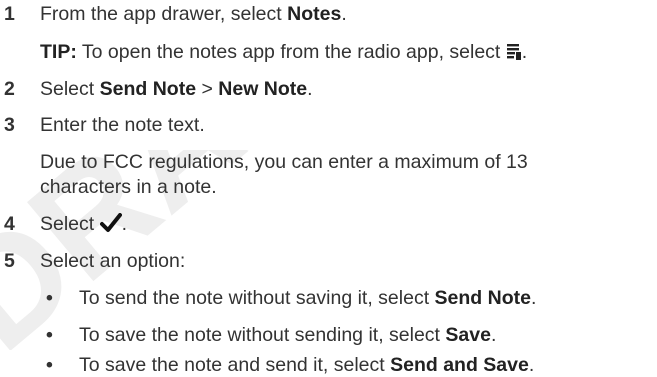  What do you see at coordinates (9, 261) in the screenshot?
I see `step-number: 5` at bounding box center [9, 261].